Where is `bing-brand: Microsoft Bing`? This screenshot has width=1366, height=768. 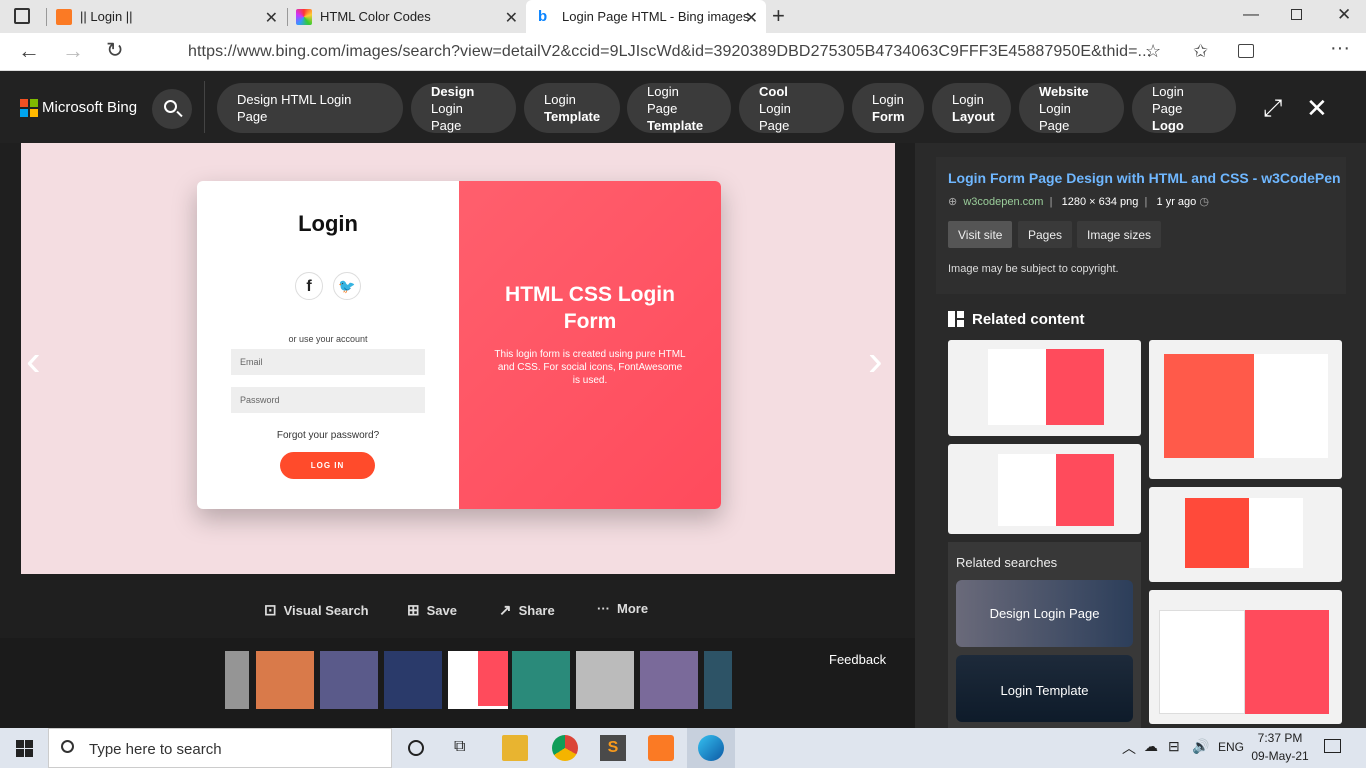 bing-brand: Microsoft Bing is located at coordinates (89, 107).